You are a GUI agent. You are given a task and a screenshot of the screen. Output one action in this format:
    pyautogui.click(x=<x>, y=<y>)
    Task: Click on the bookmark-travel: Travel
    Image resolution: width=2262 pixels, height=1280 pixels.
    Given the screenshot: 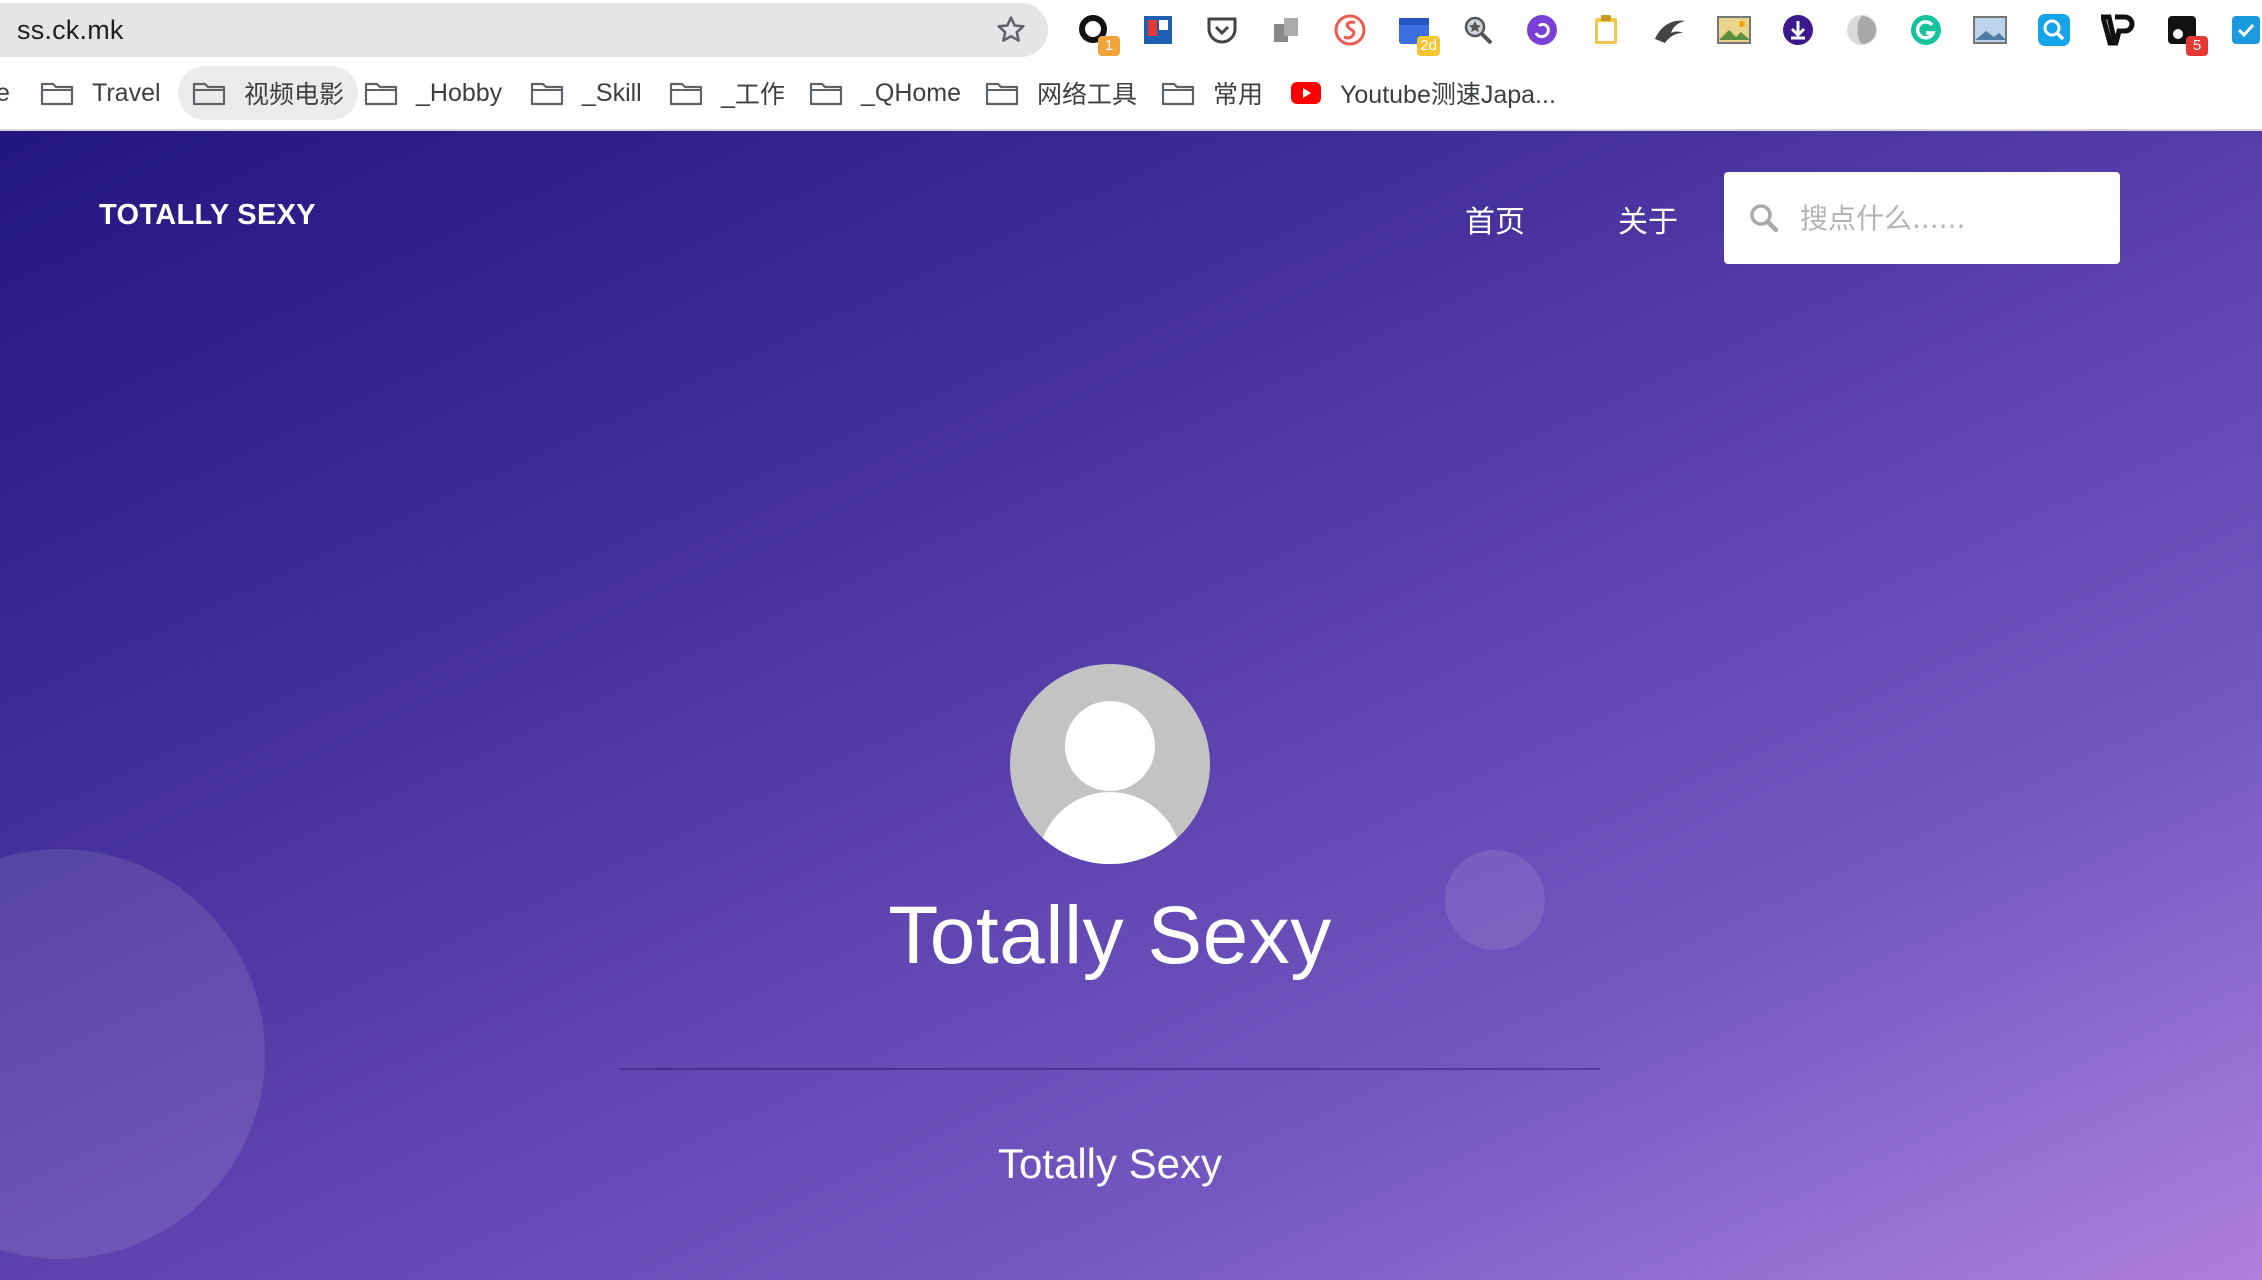 What is the action you would take?
    pyautogui.click(x=100, y=93)
    